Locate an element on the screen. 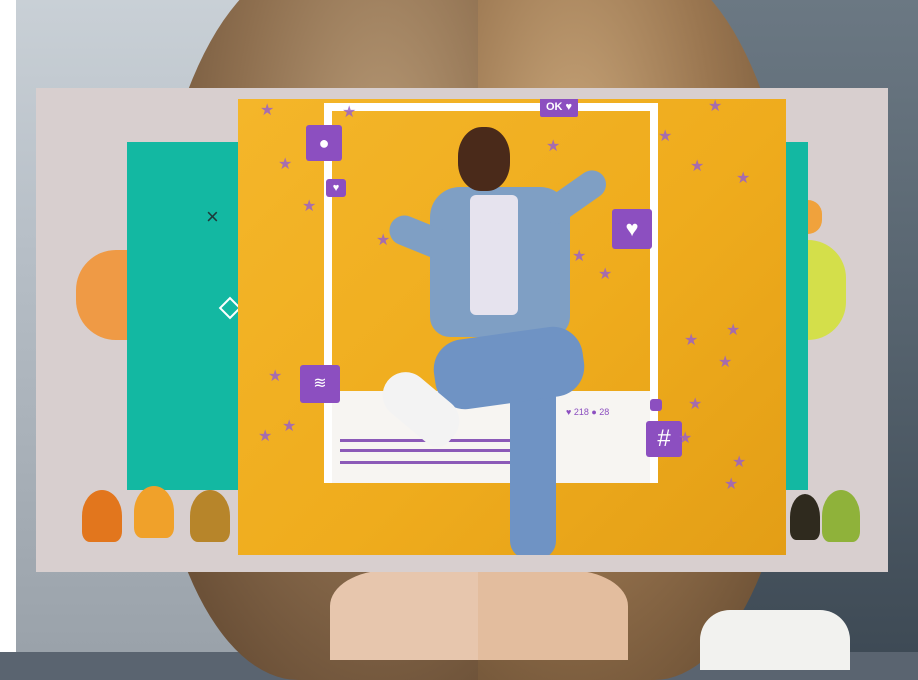 Image resolution: width=918 pixels, height=680 pixels. left-border is located at coordinates (8, 326).